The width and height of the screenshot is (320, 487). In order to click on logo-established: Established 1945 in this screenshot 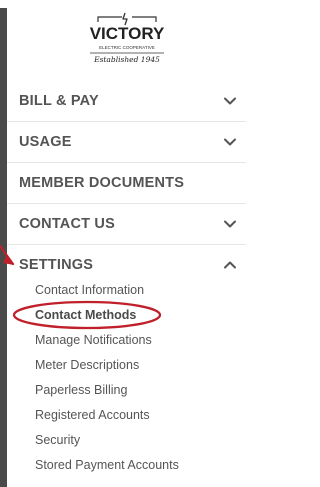, I will do `click(126, 59)`.